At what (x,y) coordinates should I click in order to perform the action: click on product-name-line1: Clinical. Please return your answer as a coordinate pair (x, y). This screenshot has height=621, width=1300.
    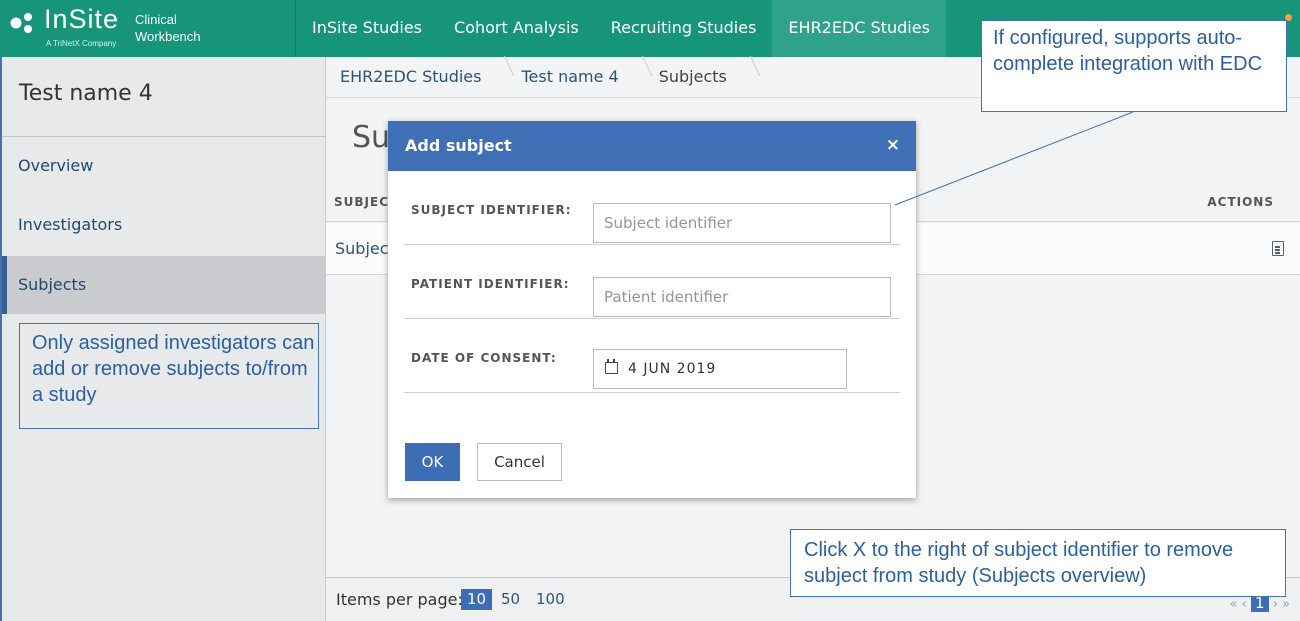
    Looking at the image, I should click on (156, 19).